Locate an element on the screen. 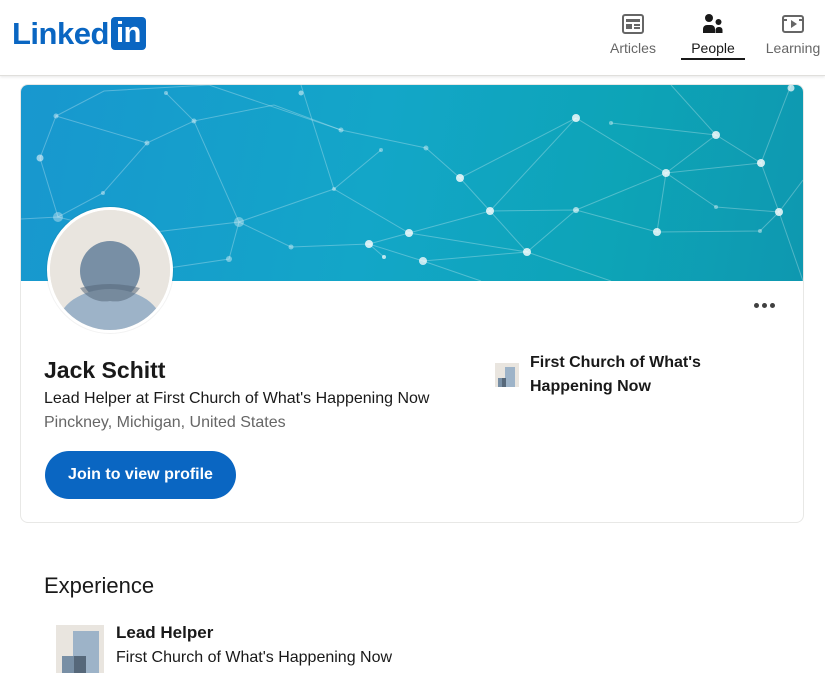  profile-avatar is located at coordinates (110, 270).